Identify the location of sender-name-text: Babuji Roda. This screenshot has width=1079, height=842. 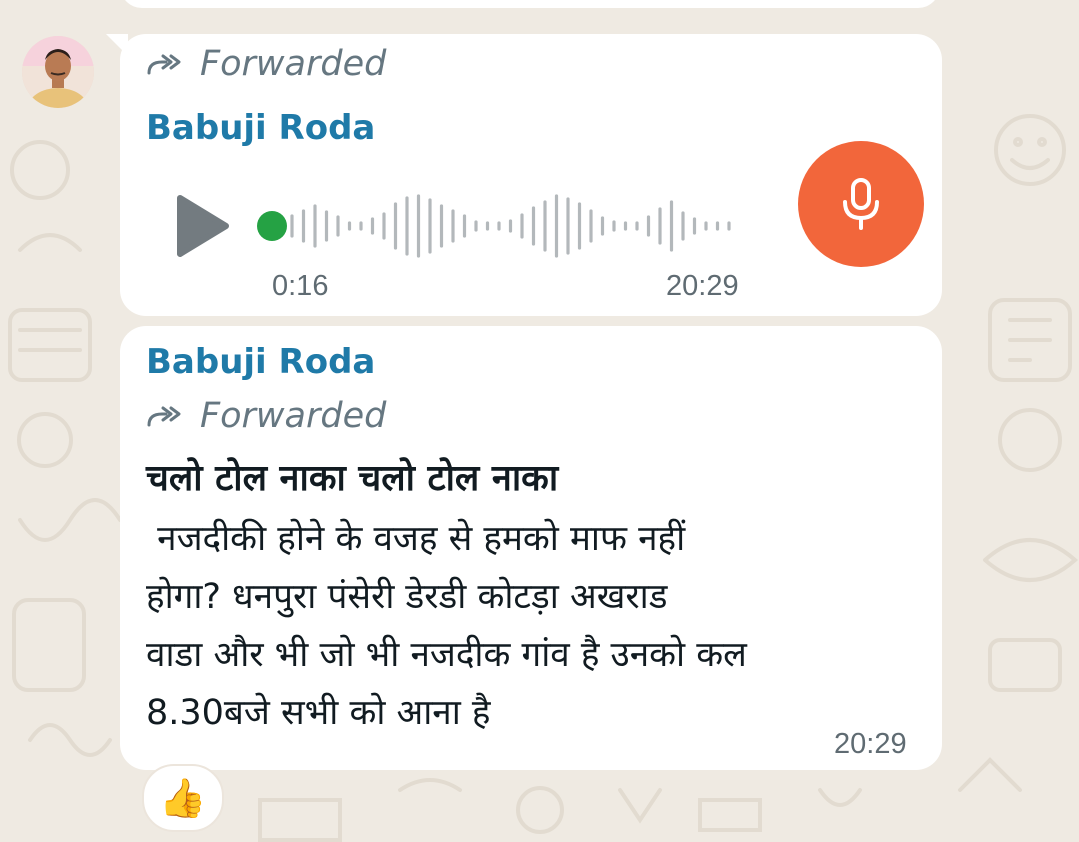
(260, 362).